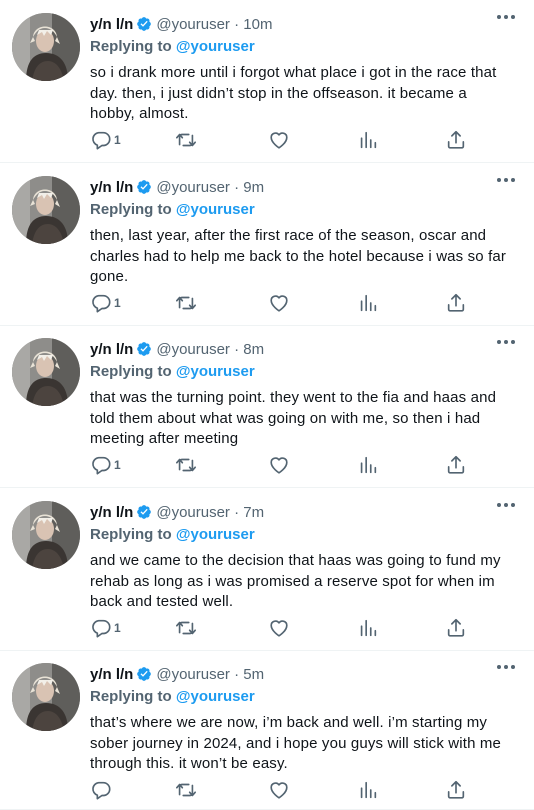 This screenshot has height=810, width=534. I want to click on reply-button, so click(102, 790).